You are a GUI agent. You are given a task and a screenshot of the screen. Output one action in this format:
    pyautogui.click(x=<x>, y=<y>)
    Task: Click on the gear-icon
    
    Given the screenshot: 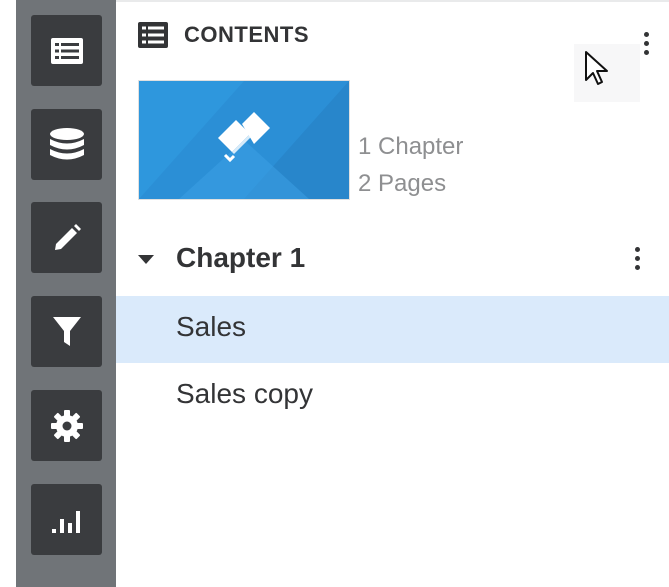 What is the action you would take?
    pyautogui.click(x=66, y=425)
    